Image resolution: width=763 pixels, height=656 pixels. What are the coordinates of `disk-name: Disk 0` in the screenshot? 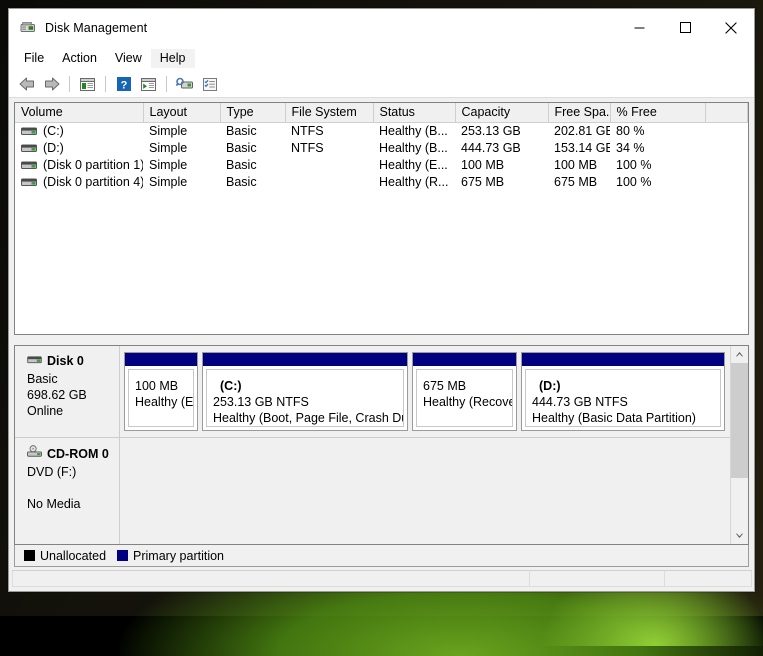 It's located at (65, 361).